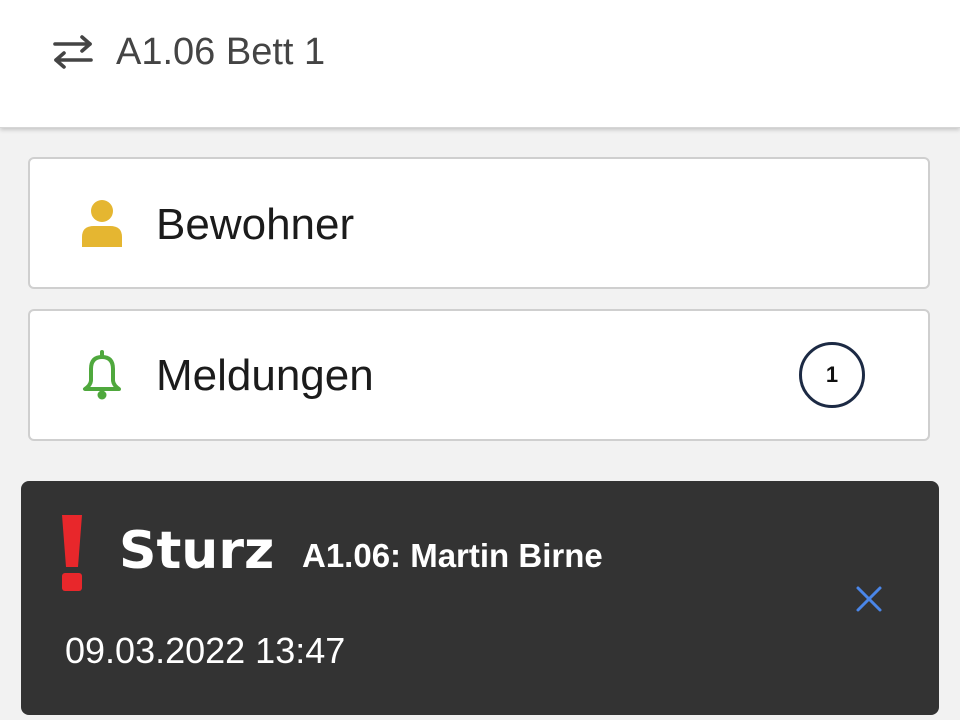  Describe the element at coordinates (102, 375) in the screenshot. I see `bell-icon` at that location.